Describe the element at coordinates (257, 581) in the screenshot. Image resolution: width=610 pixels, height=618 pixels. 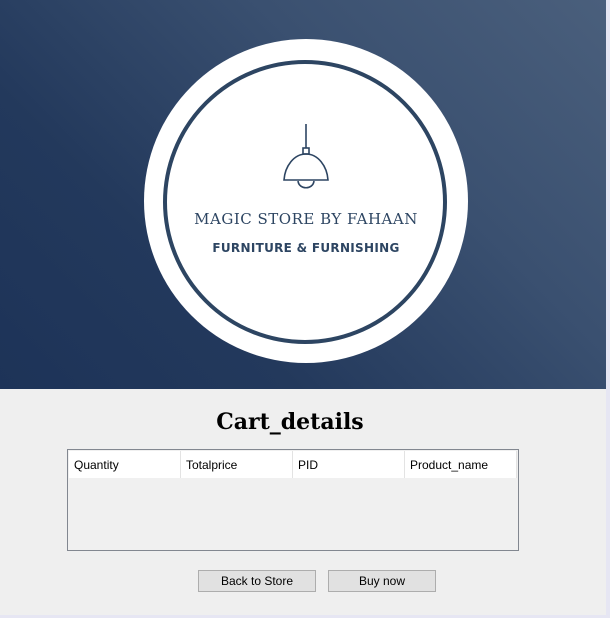
I see `back-to-store-button: Back to Store` at that location.